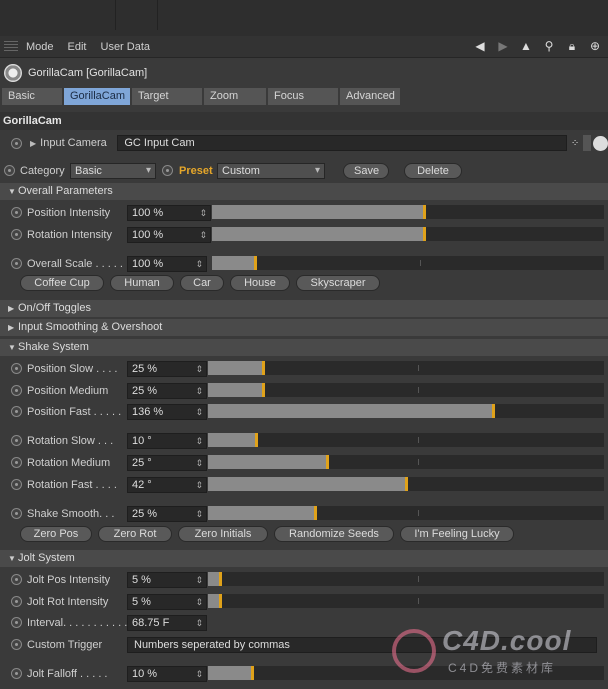 This screenshot has height=689, width=608. Describe the element at coordinates (480, 46) in the screenshot. I see `back-arrow-icon: ◀` at that location.